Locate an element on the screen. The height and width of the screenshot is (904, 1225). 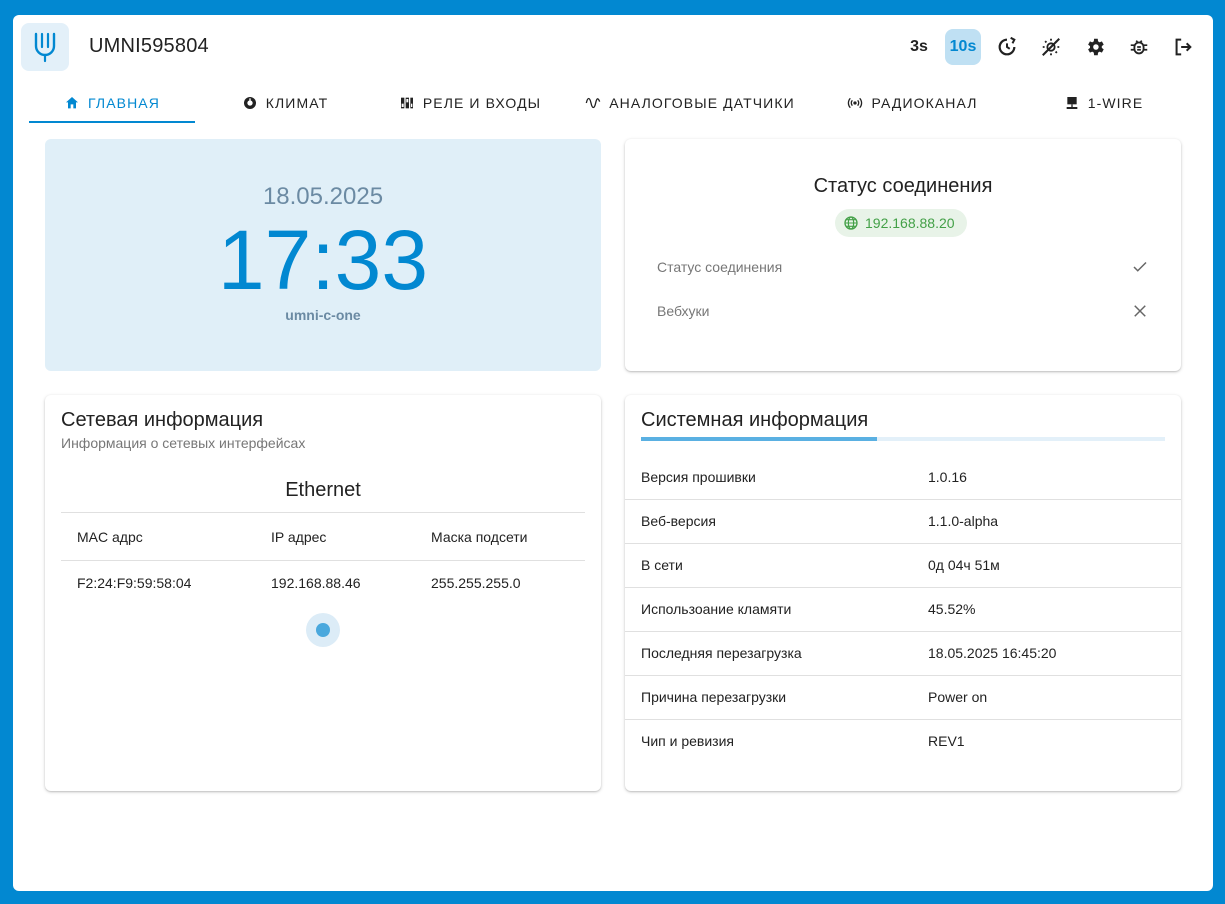
tab-label: Аналоговые датчики is located at coordinates (702, 103).